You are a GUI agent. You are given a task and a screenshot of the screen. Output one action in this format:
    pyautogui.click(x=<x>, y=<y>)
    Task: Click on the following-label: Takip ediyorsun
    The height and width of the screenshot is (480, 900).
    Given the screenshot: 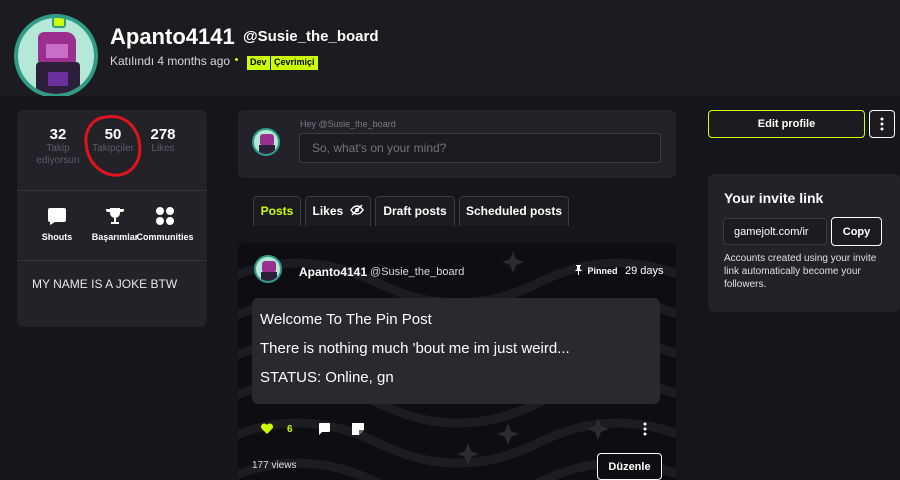 What is the action you would take?
    pyautogui.click(x=58, y=154)
    